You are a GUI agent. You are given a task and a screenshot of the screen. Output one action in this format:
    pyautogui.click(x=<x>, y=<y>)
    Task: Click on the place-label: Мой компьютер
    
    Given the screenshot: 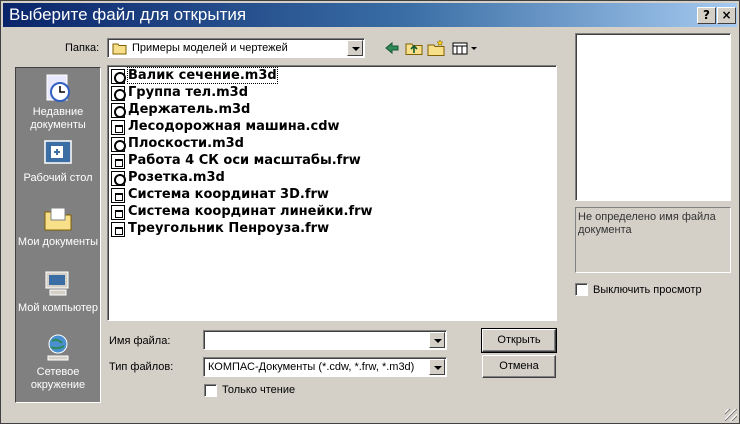 What is the action you would take?
    pyautogui.click(x=58, y=308)
    